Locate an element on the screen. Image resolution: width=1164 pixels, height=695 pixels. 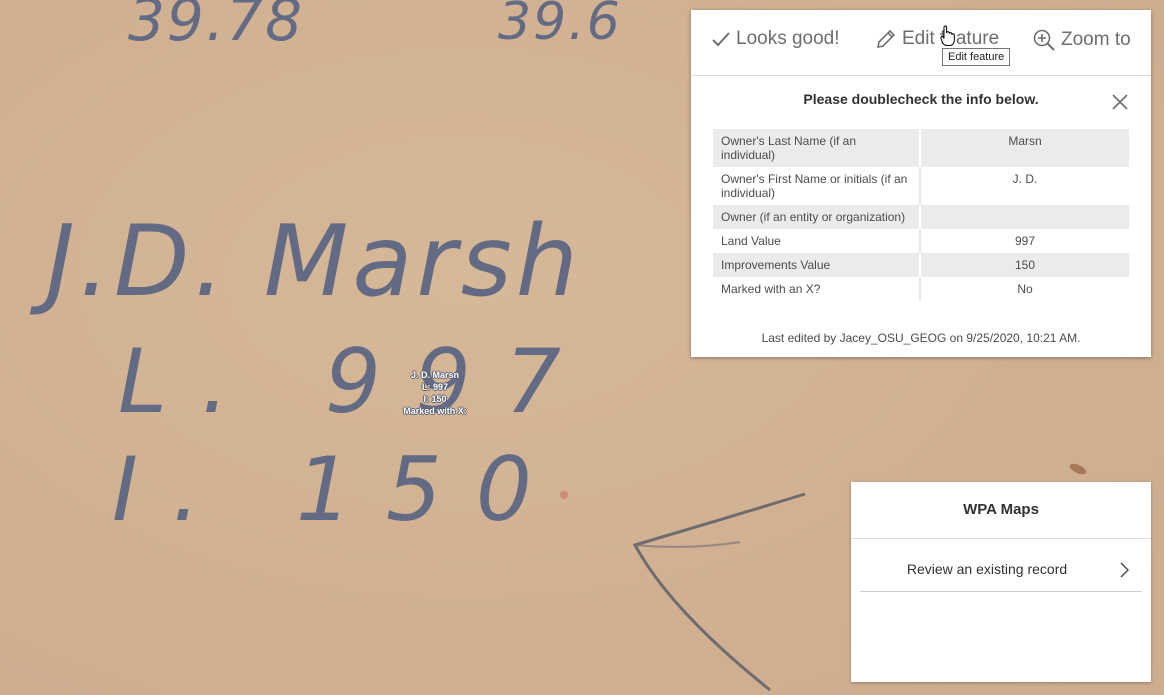
field-value is located at coordinates (1024, 217).